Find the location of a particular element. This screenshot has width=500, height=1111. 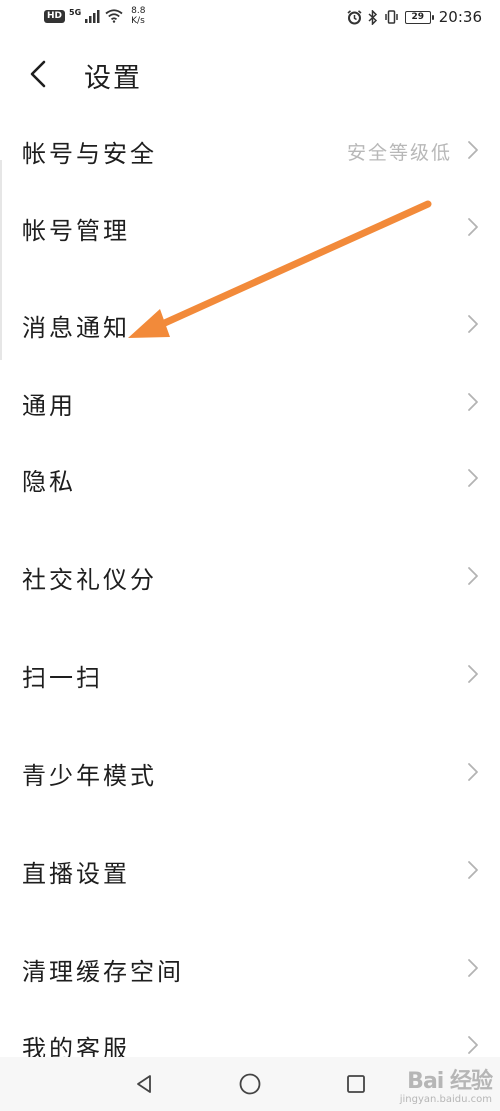

settings-item-label: 消息通知 is located at coordinates (76, 328).